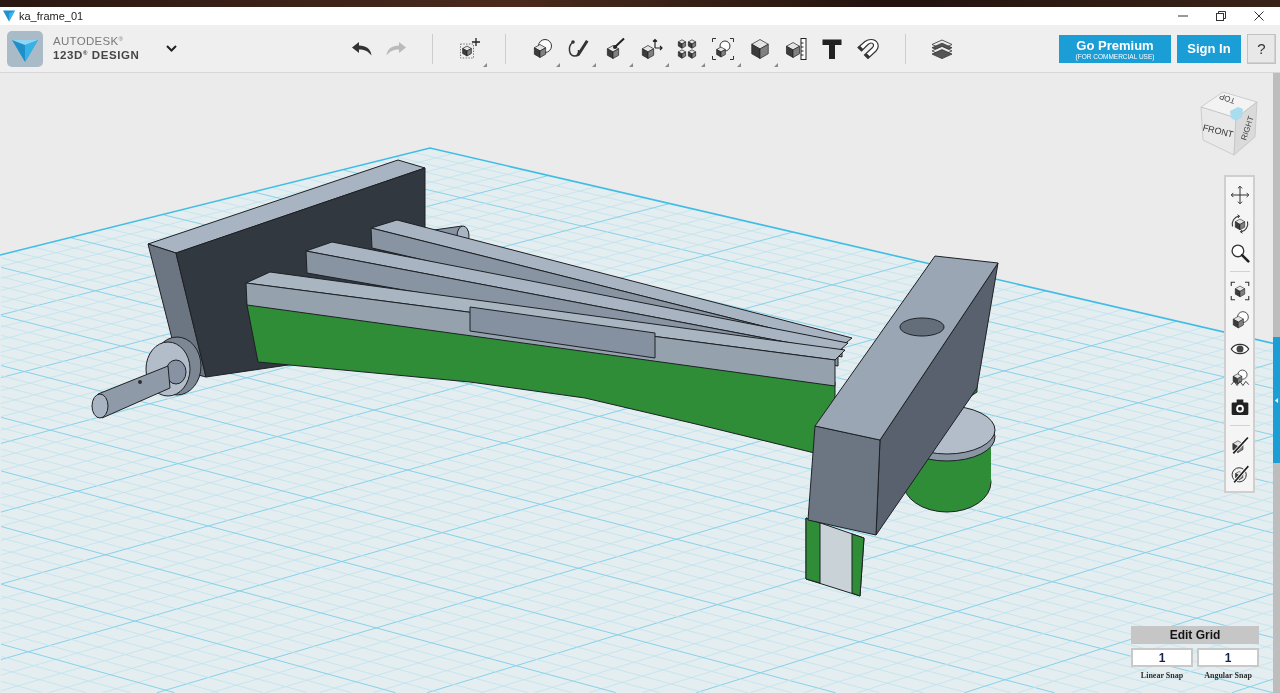 This screenshot has height=693, width=1280. Describe the element at coordinates (9, 16) in the screenshot. I see `app-logo-icon` at that location.